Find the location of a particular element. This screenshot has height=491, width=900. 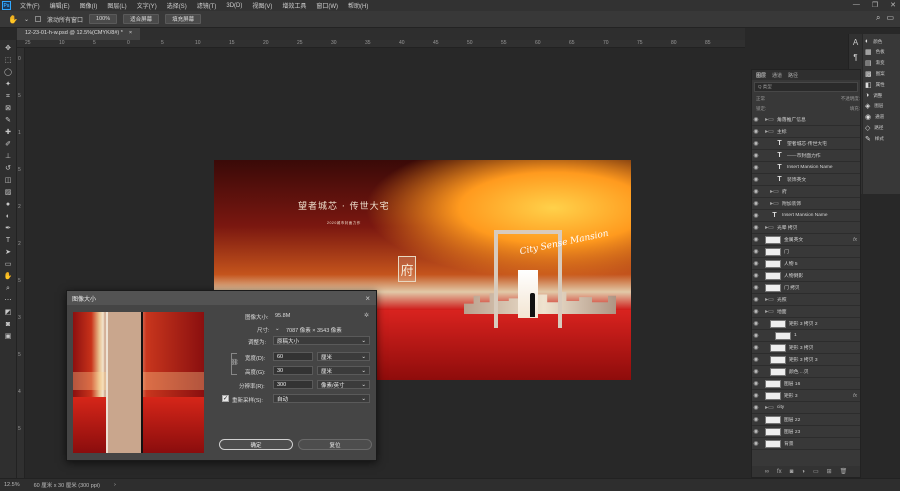

height-input: 30 is located at coordinates (293, 370).